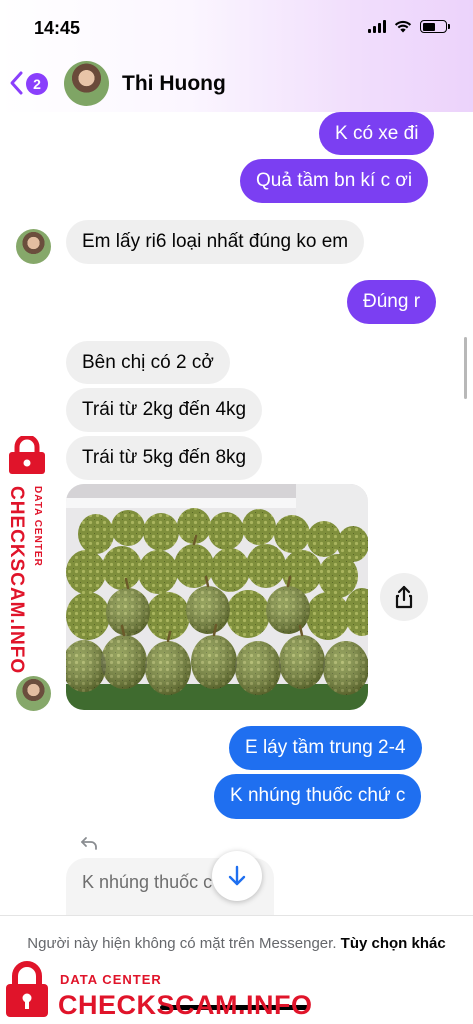  Describe the element at coordinates (111, 979) in the screenshot. I see `watermark-bottom-subtitle: DATA CENTER` at that location.